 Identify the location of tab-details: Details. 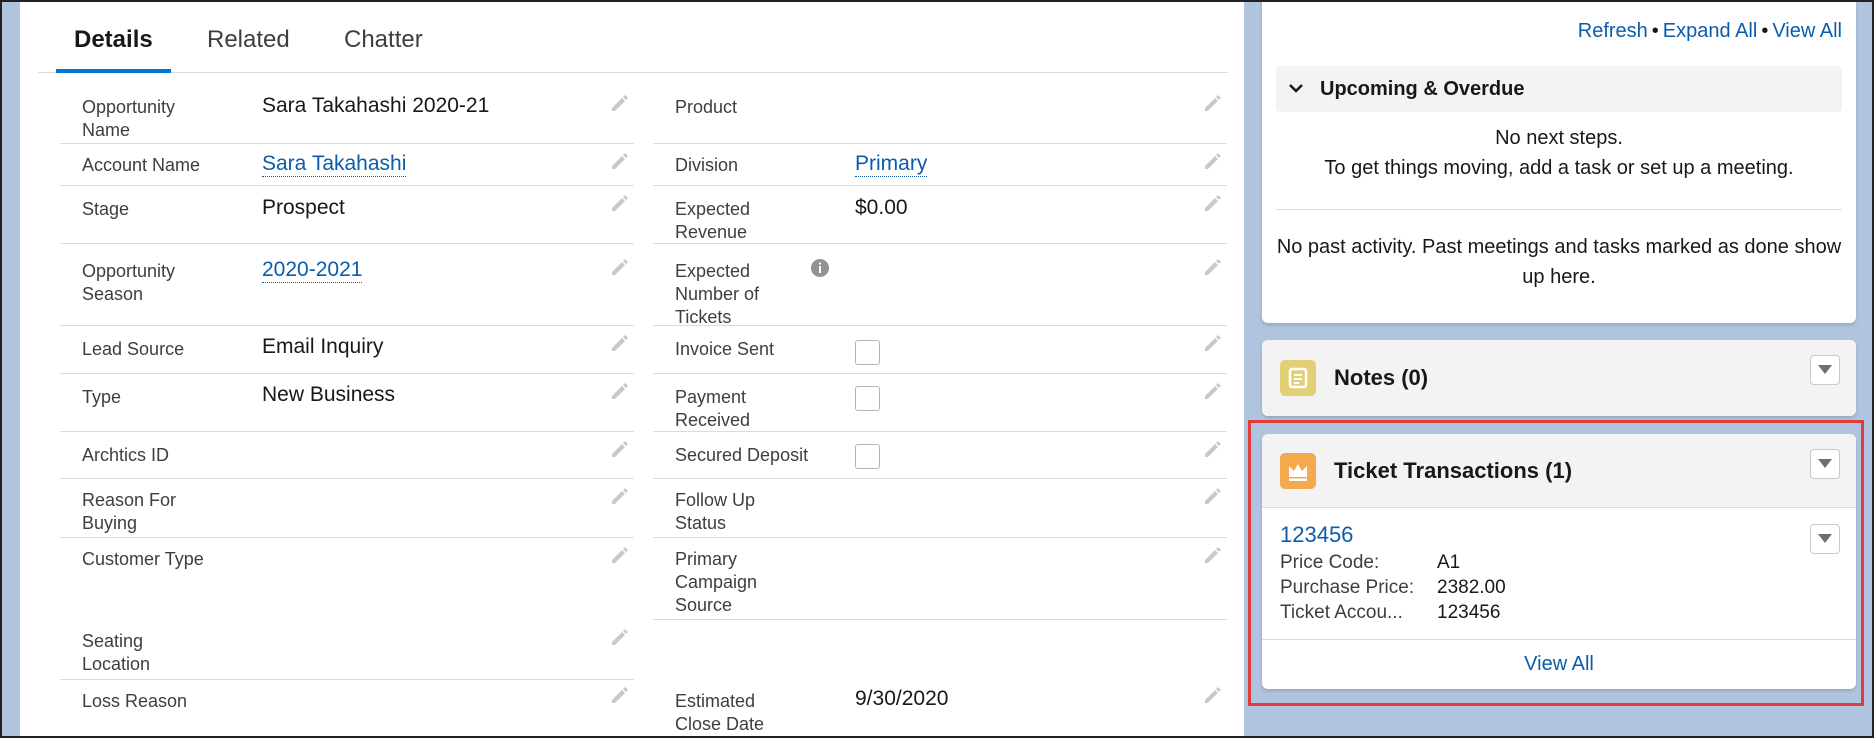
(113, 49).